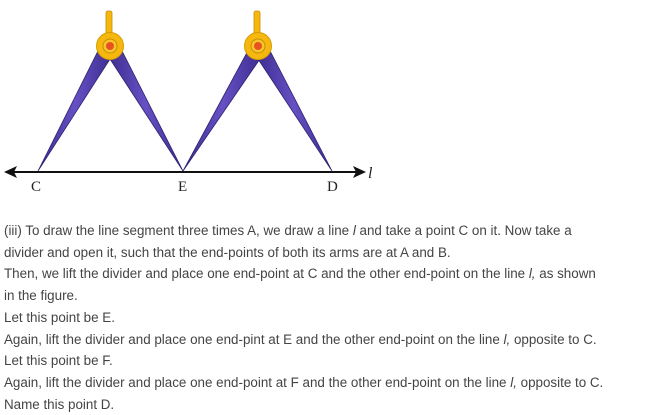  I want to click on divider-2-left-arm, so click(222, 109).